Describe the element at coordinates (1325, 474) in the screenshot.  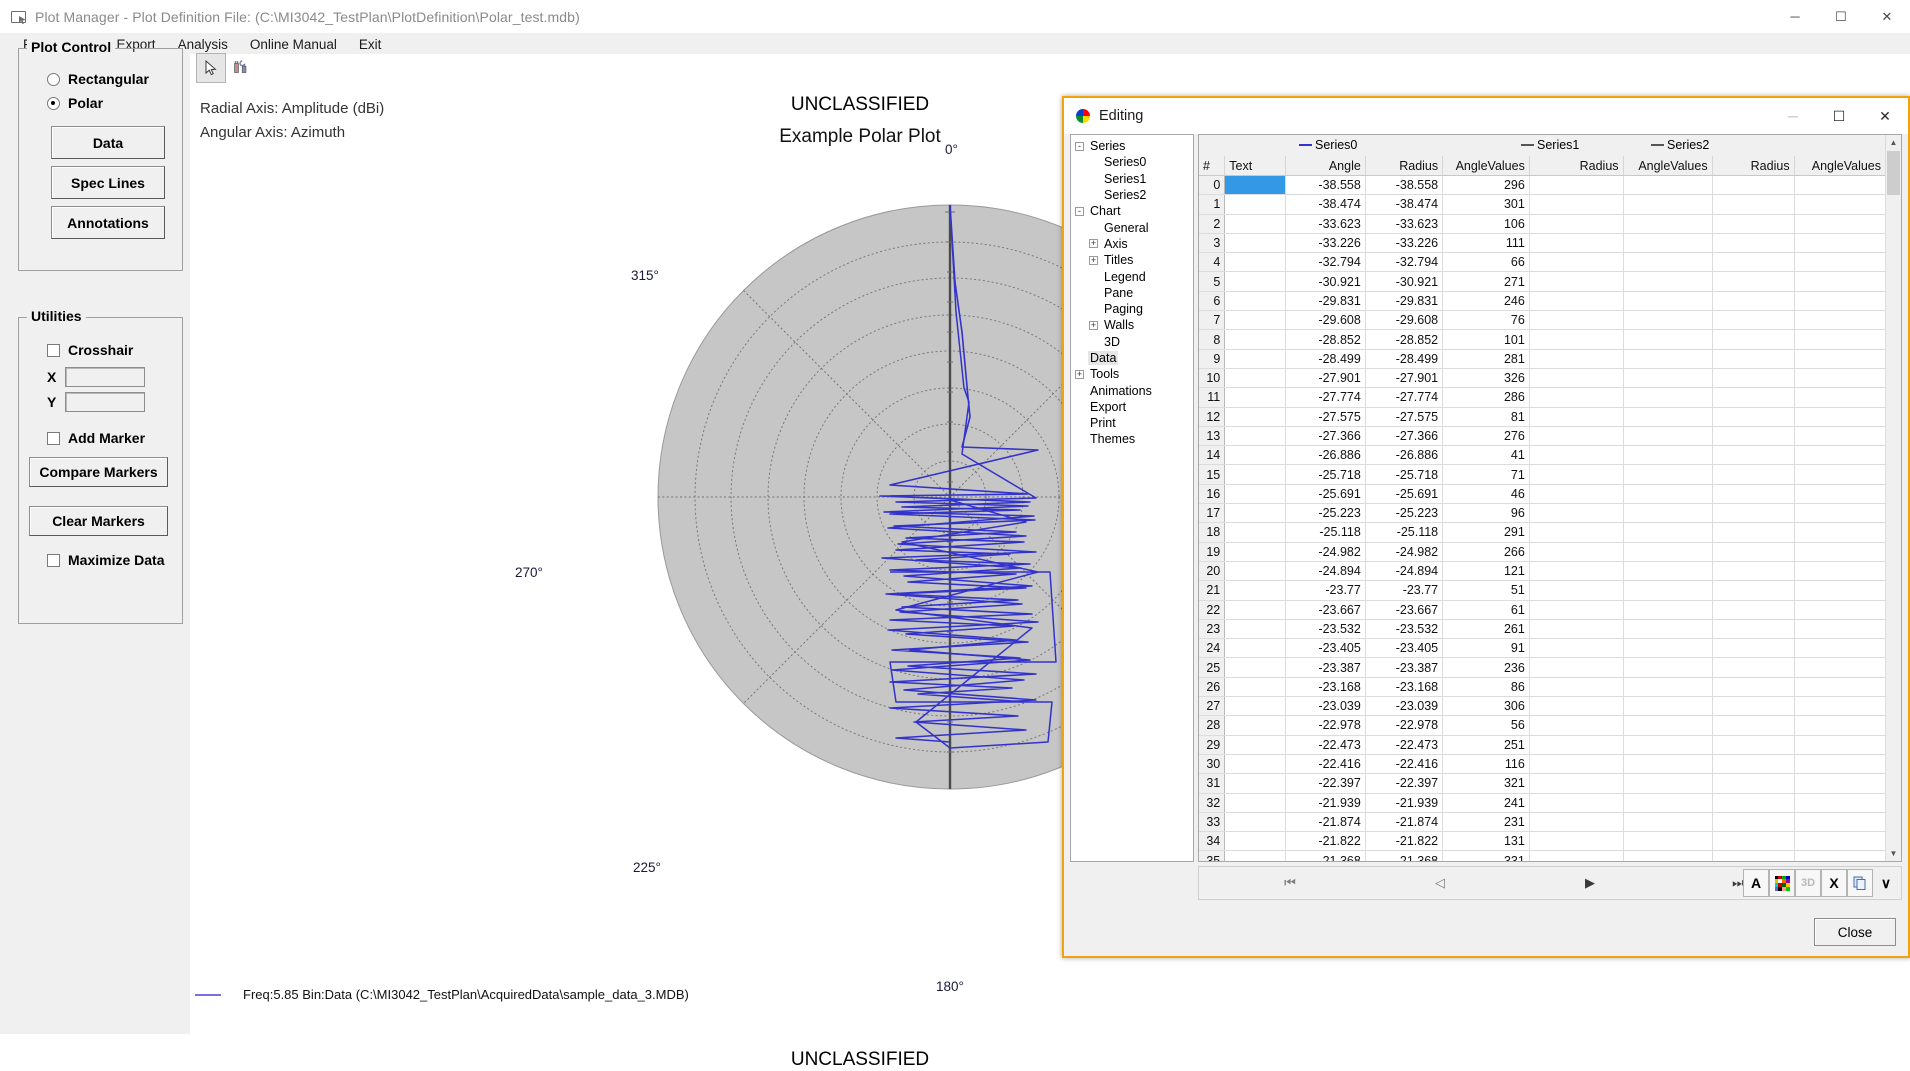
I see `cell-angle: -25.718` at that location.